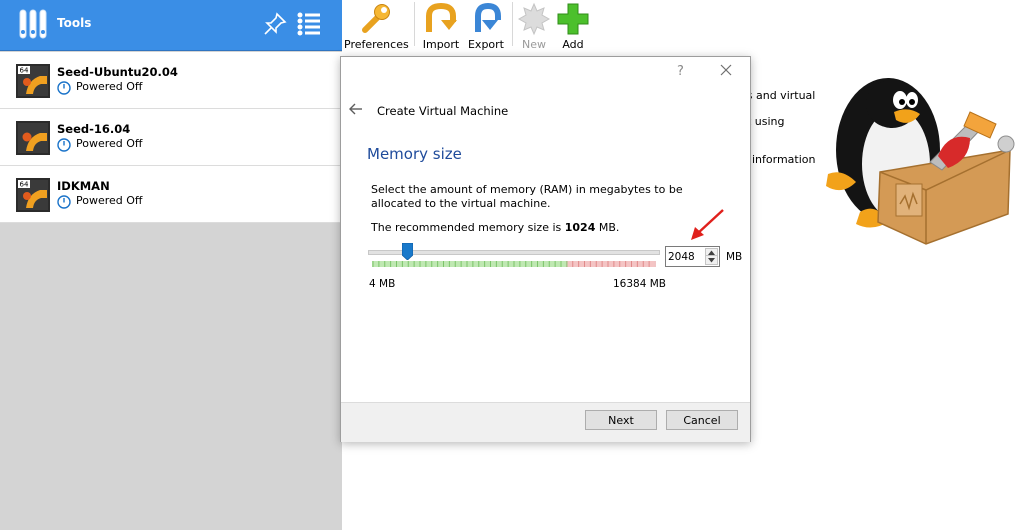  What do you see at coordinates (573, 44) in the screenshot?
I see `add-label: Add` at bounding box center [573, 44].